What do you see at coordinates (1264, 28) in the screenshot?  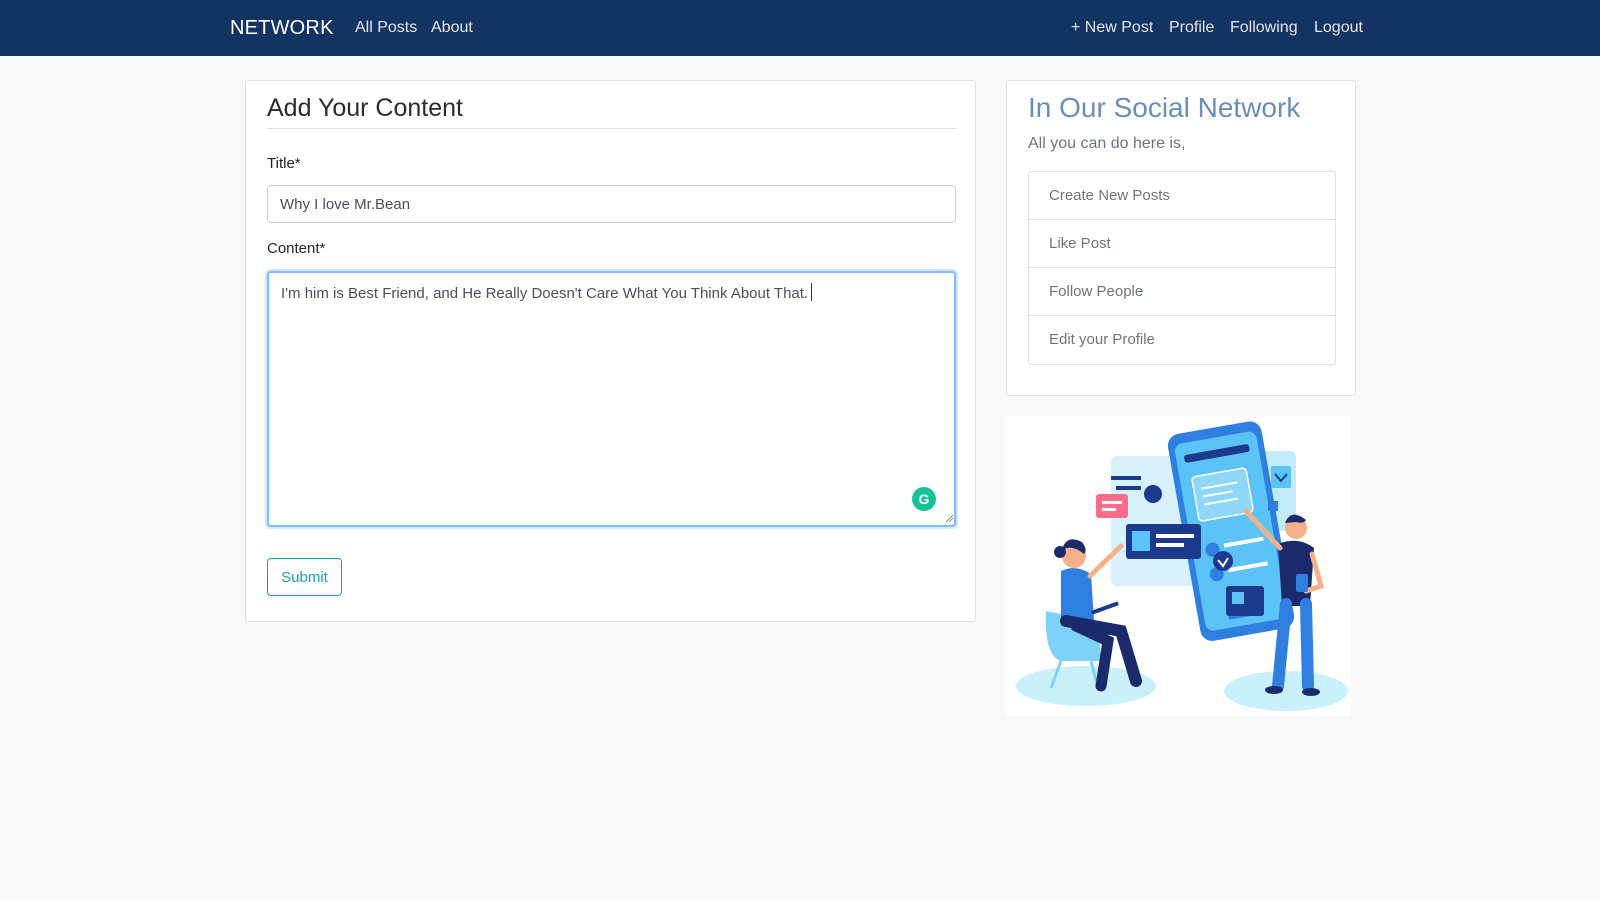 I see `nav-following: Following` at bounding box center [1264, 28].